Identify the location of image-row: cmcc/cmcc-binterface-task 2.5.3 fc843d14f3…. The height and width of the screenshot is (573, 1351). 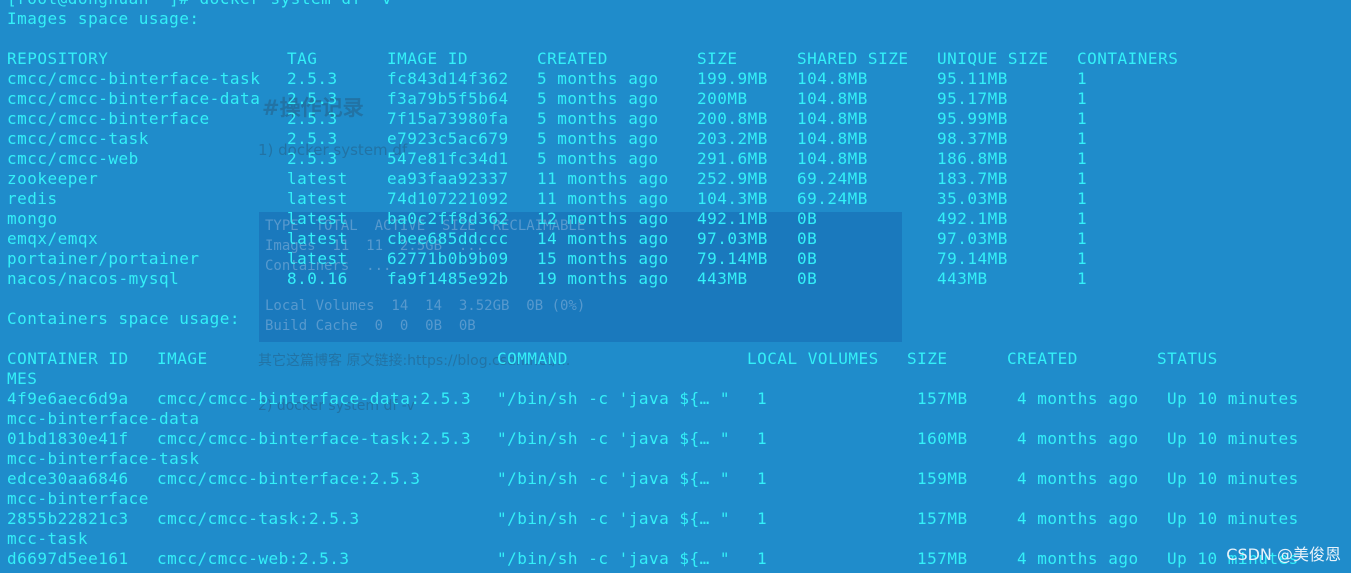
(677, 79).